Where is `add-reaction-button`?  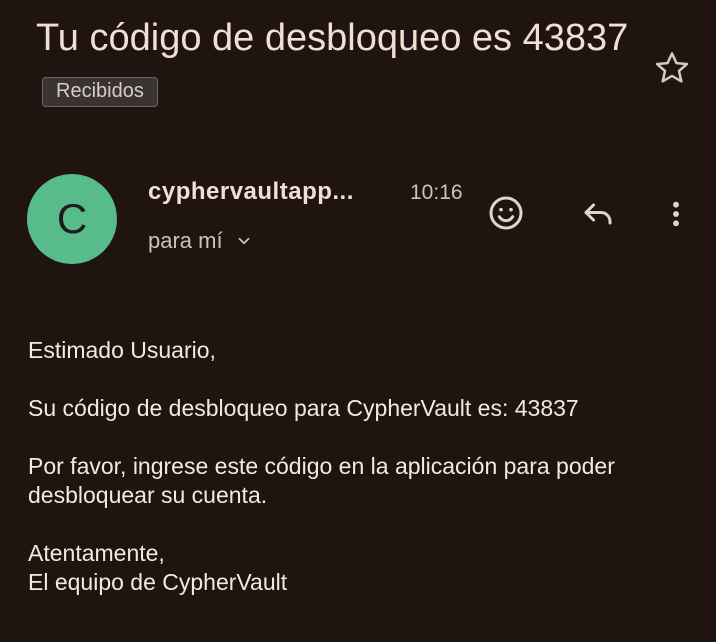
add-reaction-button is located at coordinates (506, 213).